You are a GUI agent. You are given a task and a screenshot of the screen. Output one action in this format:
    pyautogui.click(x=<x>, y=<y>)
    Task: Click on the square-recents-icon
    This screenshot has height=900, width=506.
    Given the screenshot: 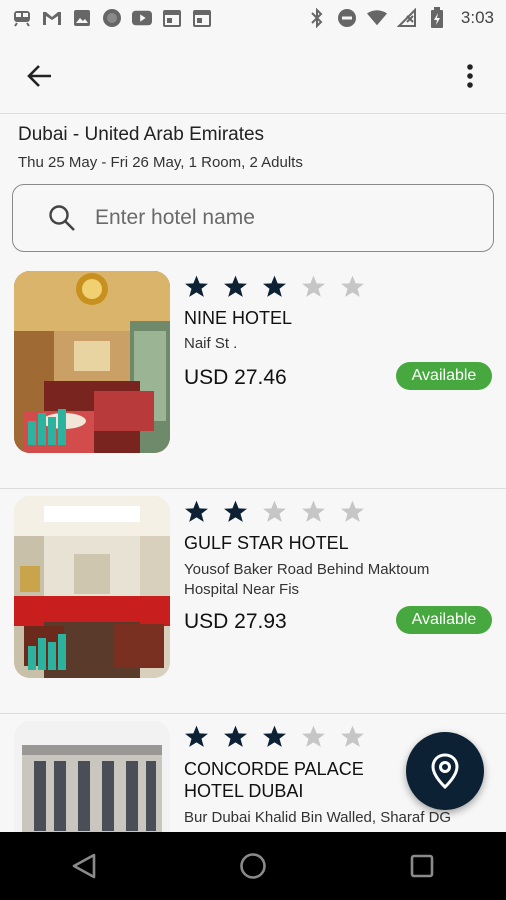 What is the action you would take?
    pyautogui.click(x=421, y=866)
    